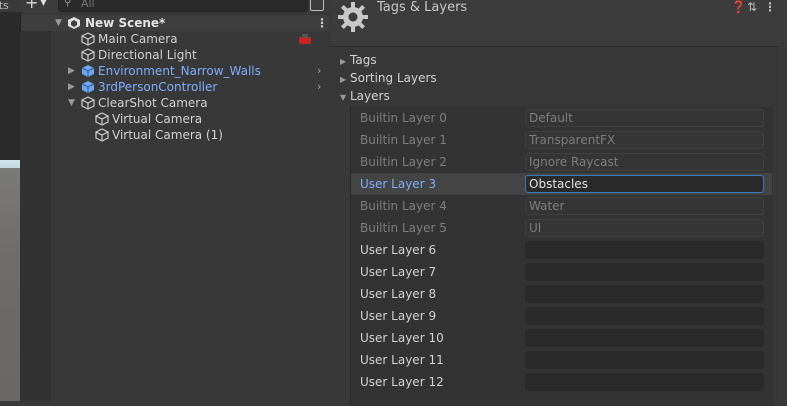 The height and width of the screenshot is (406, 787). I want to click on layer-row: User Layer 9, so click(561, 316).